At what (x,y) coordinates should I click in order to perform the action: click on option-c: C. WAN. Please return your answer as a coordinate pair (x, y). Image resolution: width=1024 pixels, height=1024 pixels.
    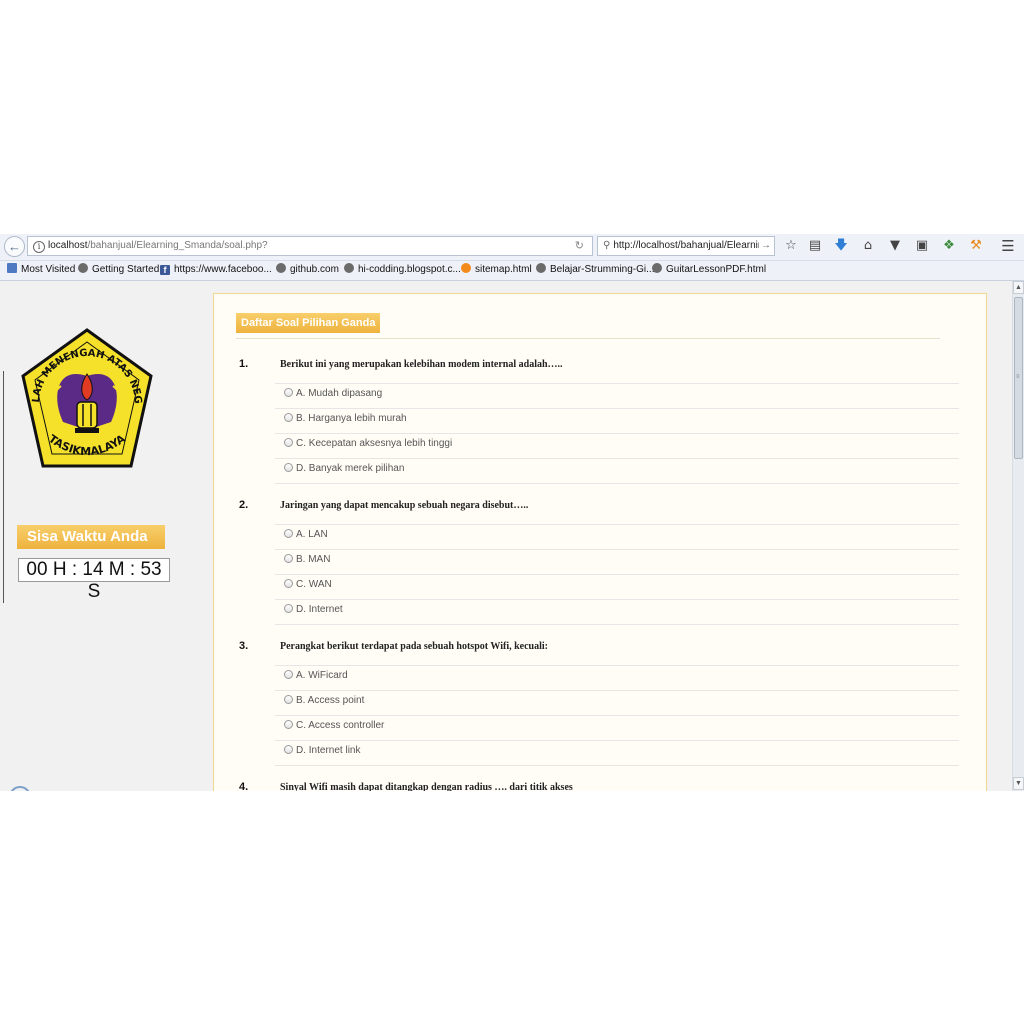
    Looking at the image, I should click on (308, 585).